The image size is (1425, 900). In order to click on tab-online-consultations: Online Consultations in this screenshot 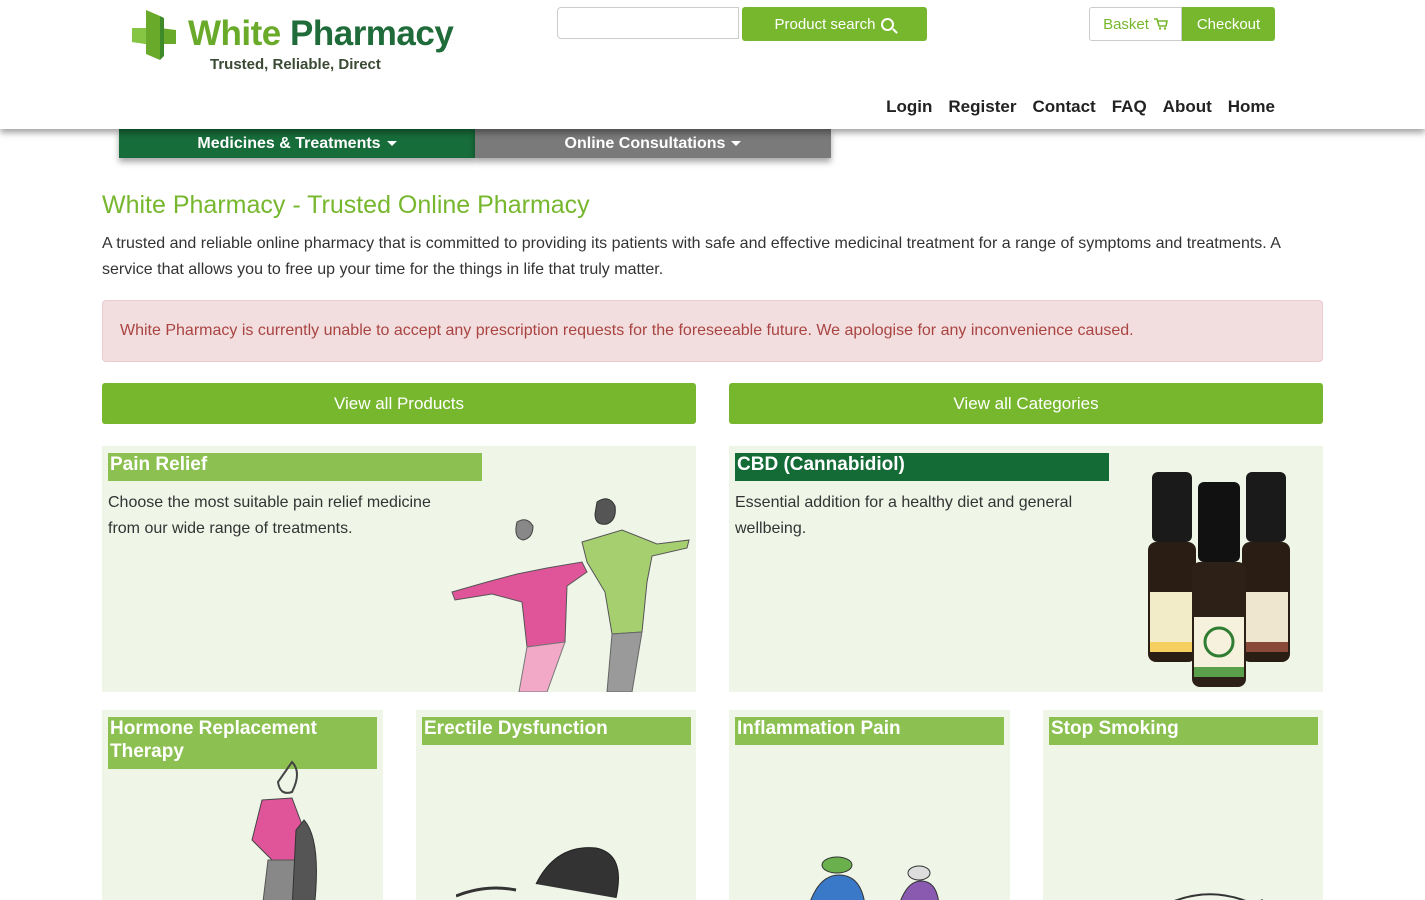, I will do `click(653, 143)`.